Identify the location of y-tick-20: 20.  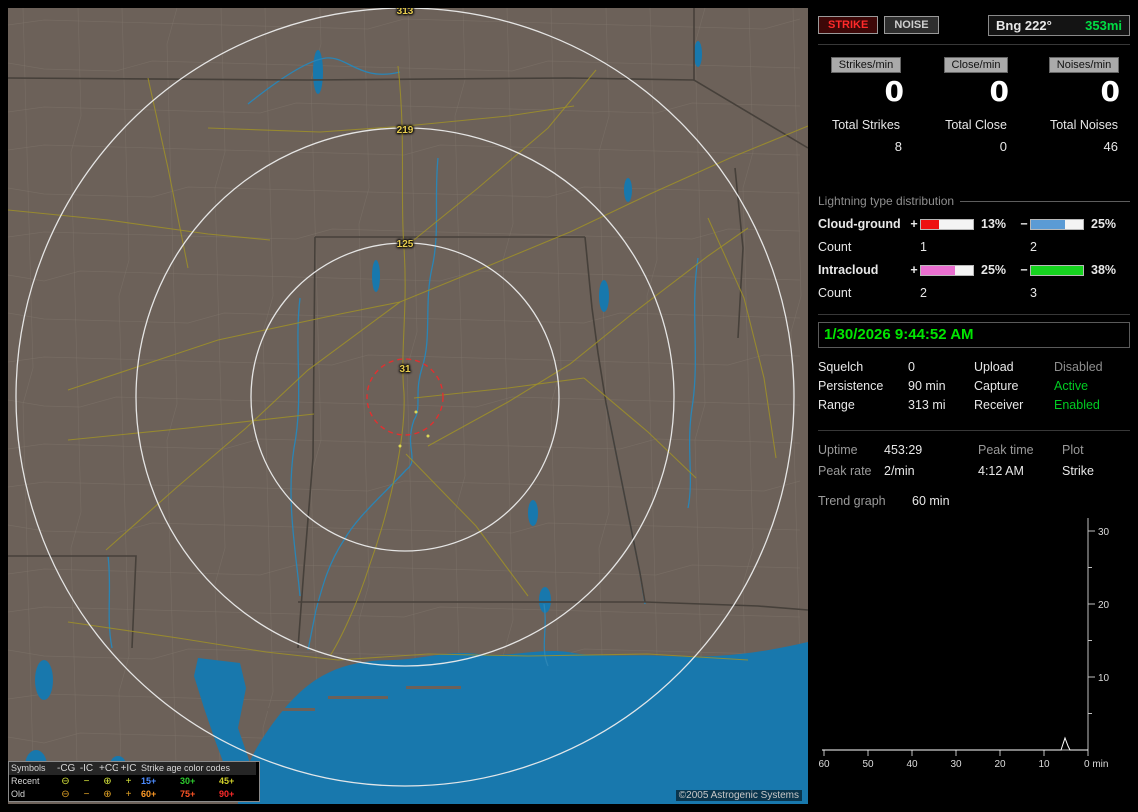
(1104, 605).